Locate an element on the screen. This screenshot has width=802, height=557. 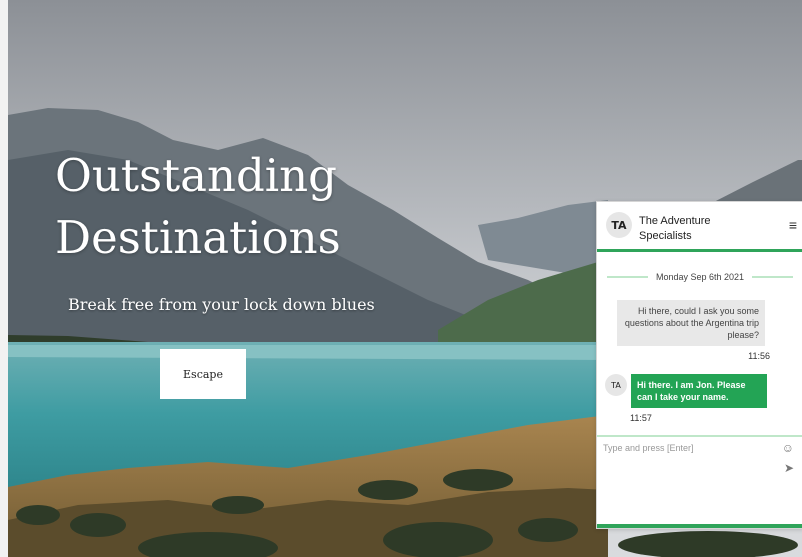
agent-message-time: 11:57 is located at coordinates (641, 418).